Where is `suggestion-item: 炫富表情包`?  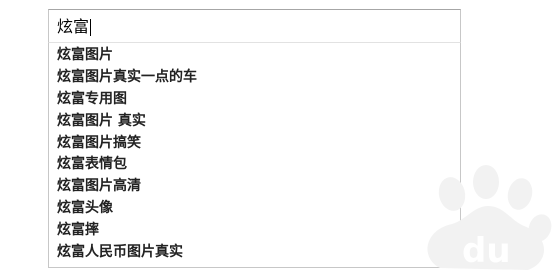
suggestion-item: 炫富表情包 is located at coordinates (254, 165).